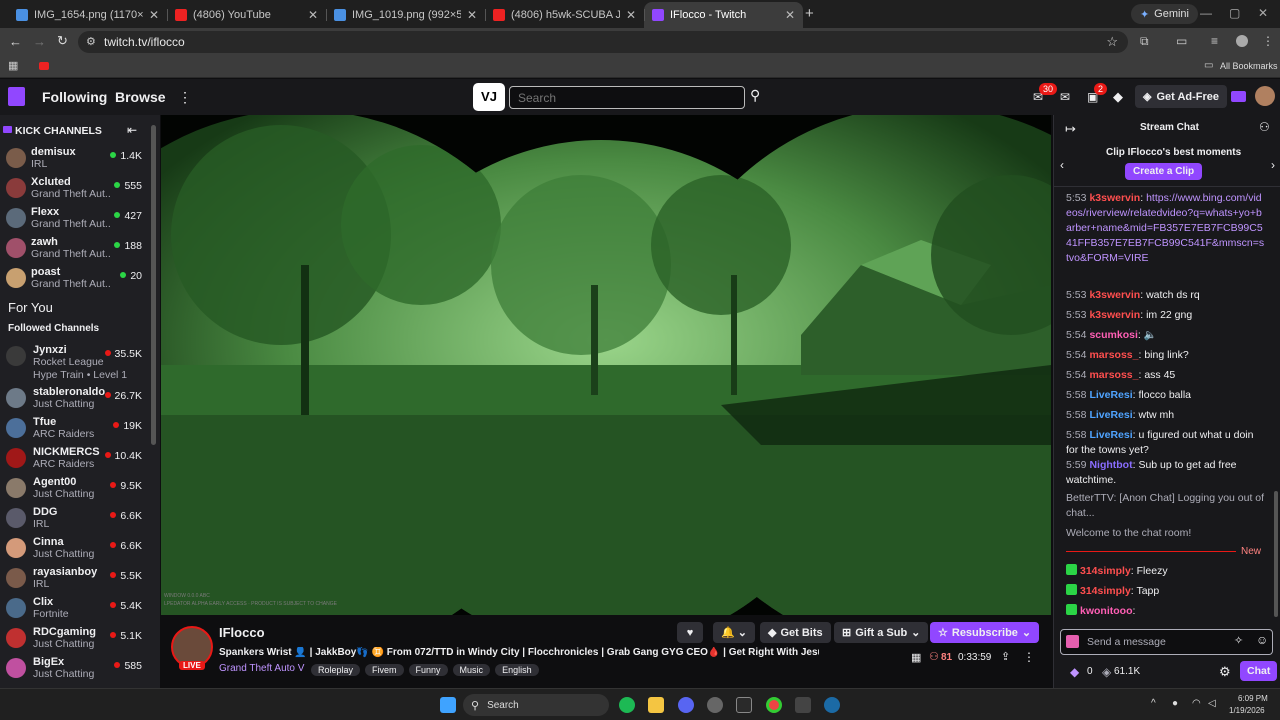  I want to click on tray-chevron-icon: ^, so click(1153, 703).